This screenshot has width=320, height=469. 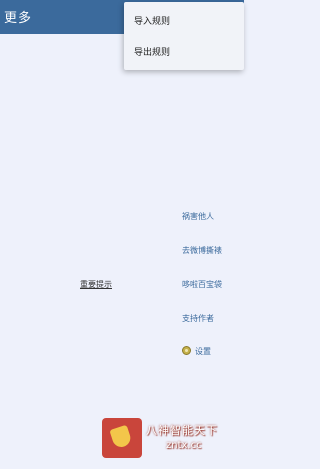 I want to click on menu-item-export-rules: 导出规则, so click(x=186, y=51).